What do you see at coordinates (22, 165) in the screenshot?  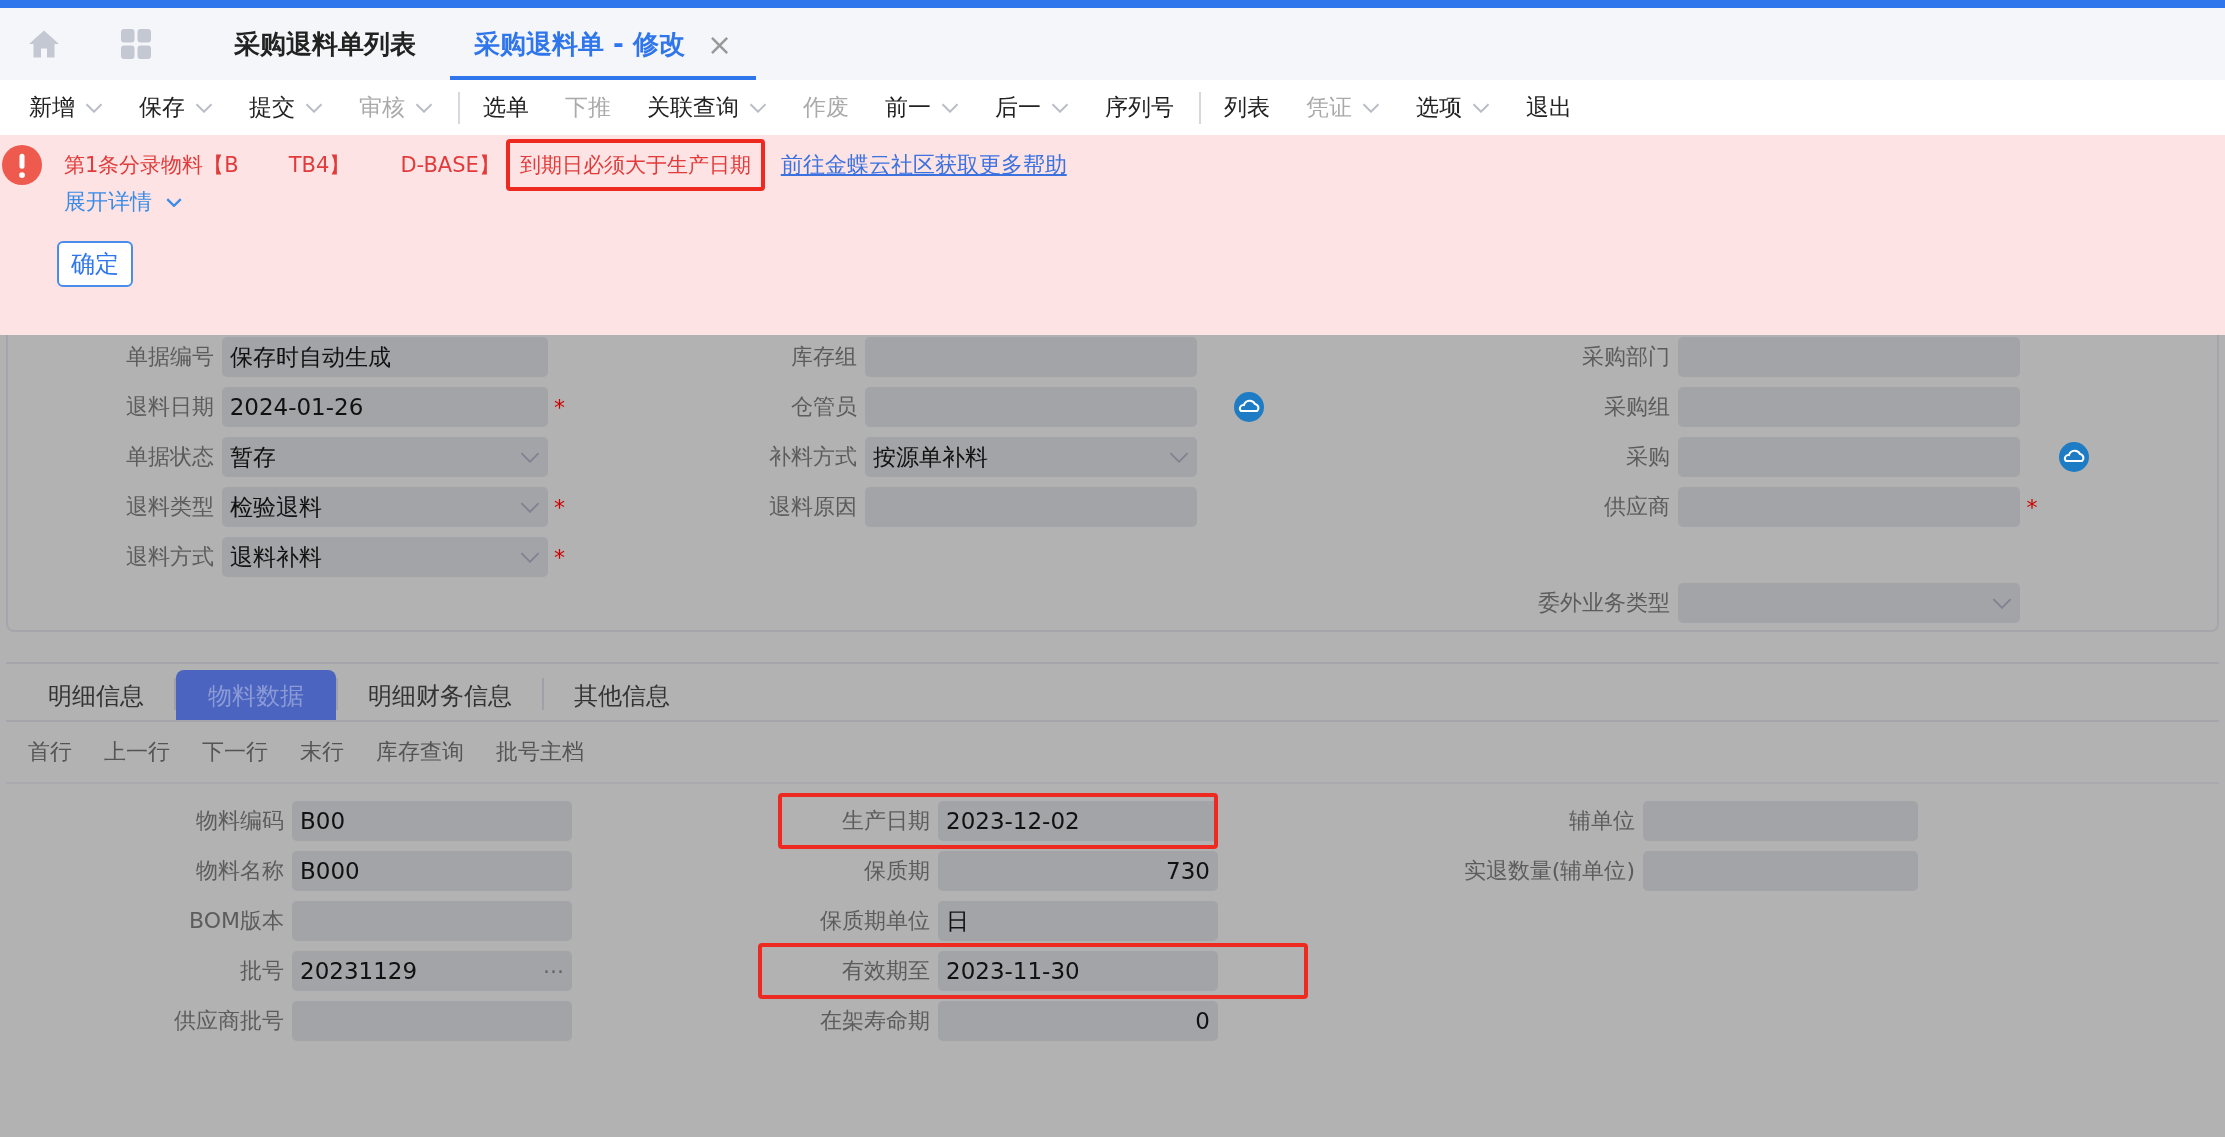 I see `error-icon` at bounding box center [22, 165].